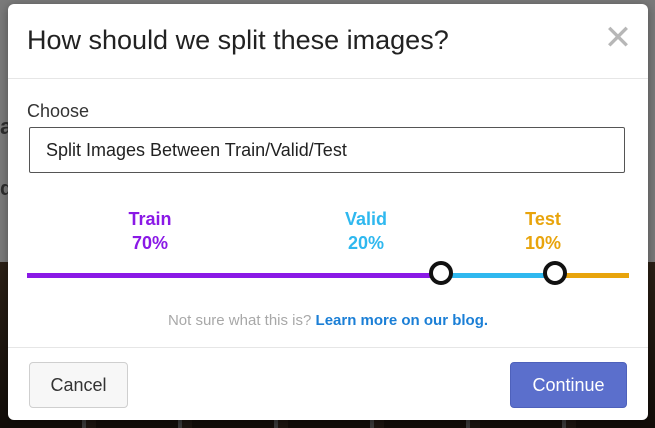 This screenshot has width=655, height=428. What do you see at coordinates (235, 275) in the screenshot?
I see `train-segment` at bounding box center [235, 275].